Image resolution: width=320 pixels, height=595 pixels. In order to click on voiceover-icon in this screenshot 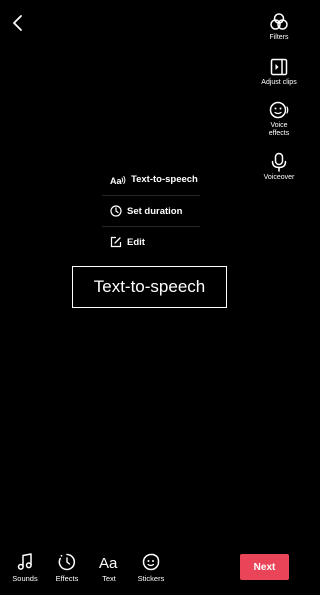, I will do `click(279, 162)`.